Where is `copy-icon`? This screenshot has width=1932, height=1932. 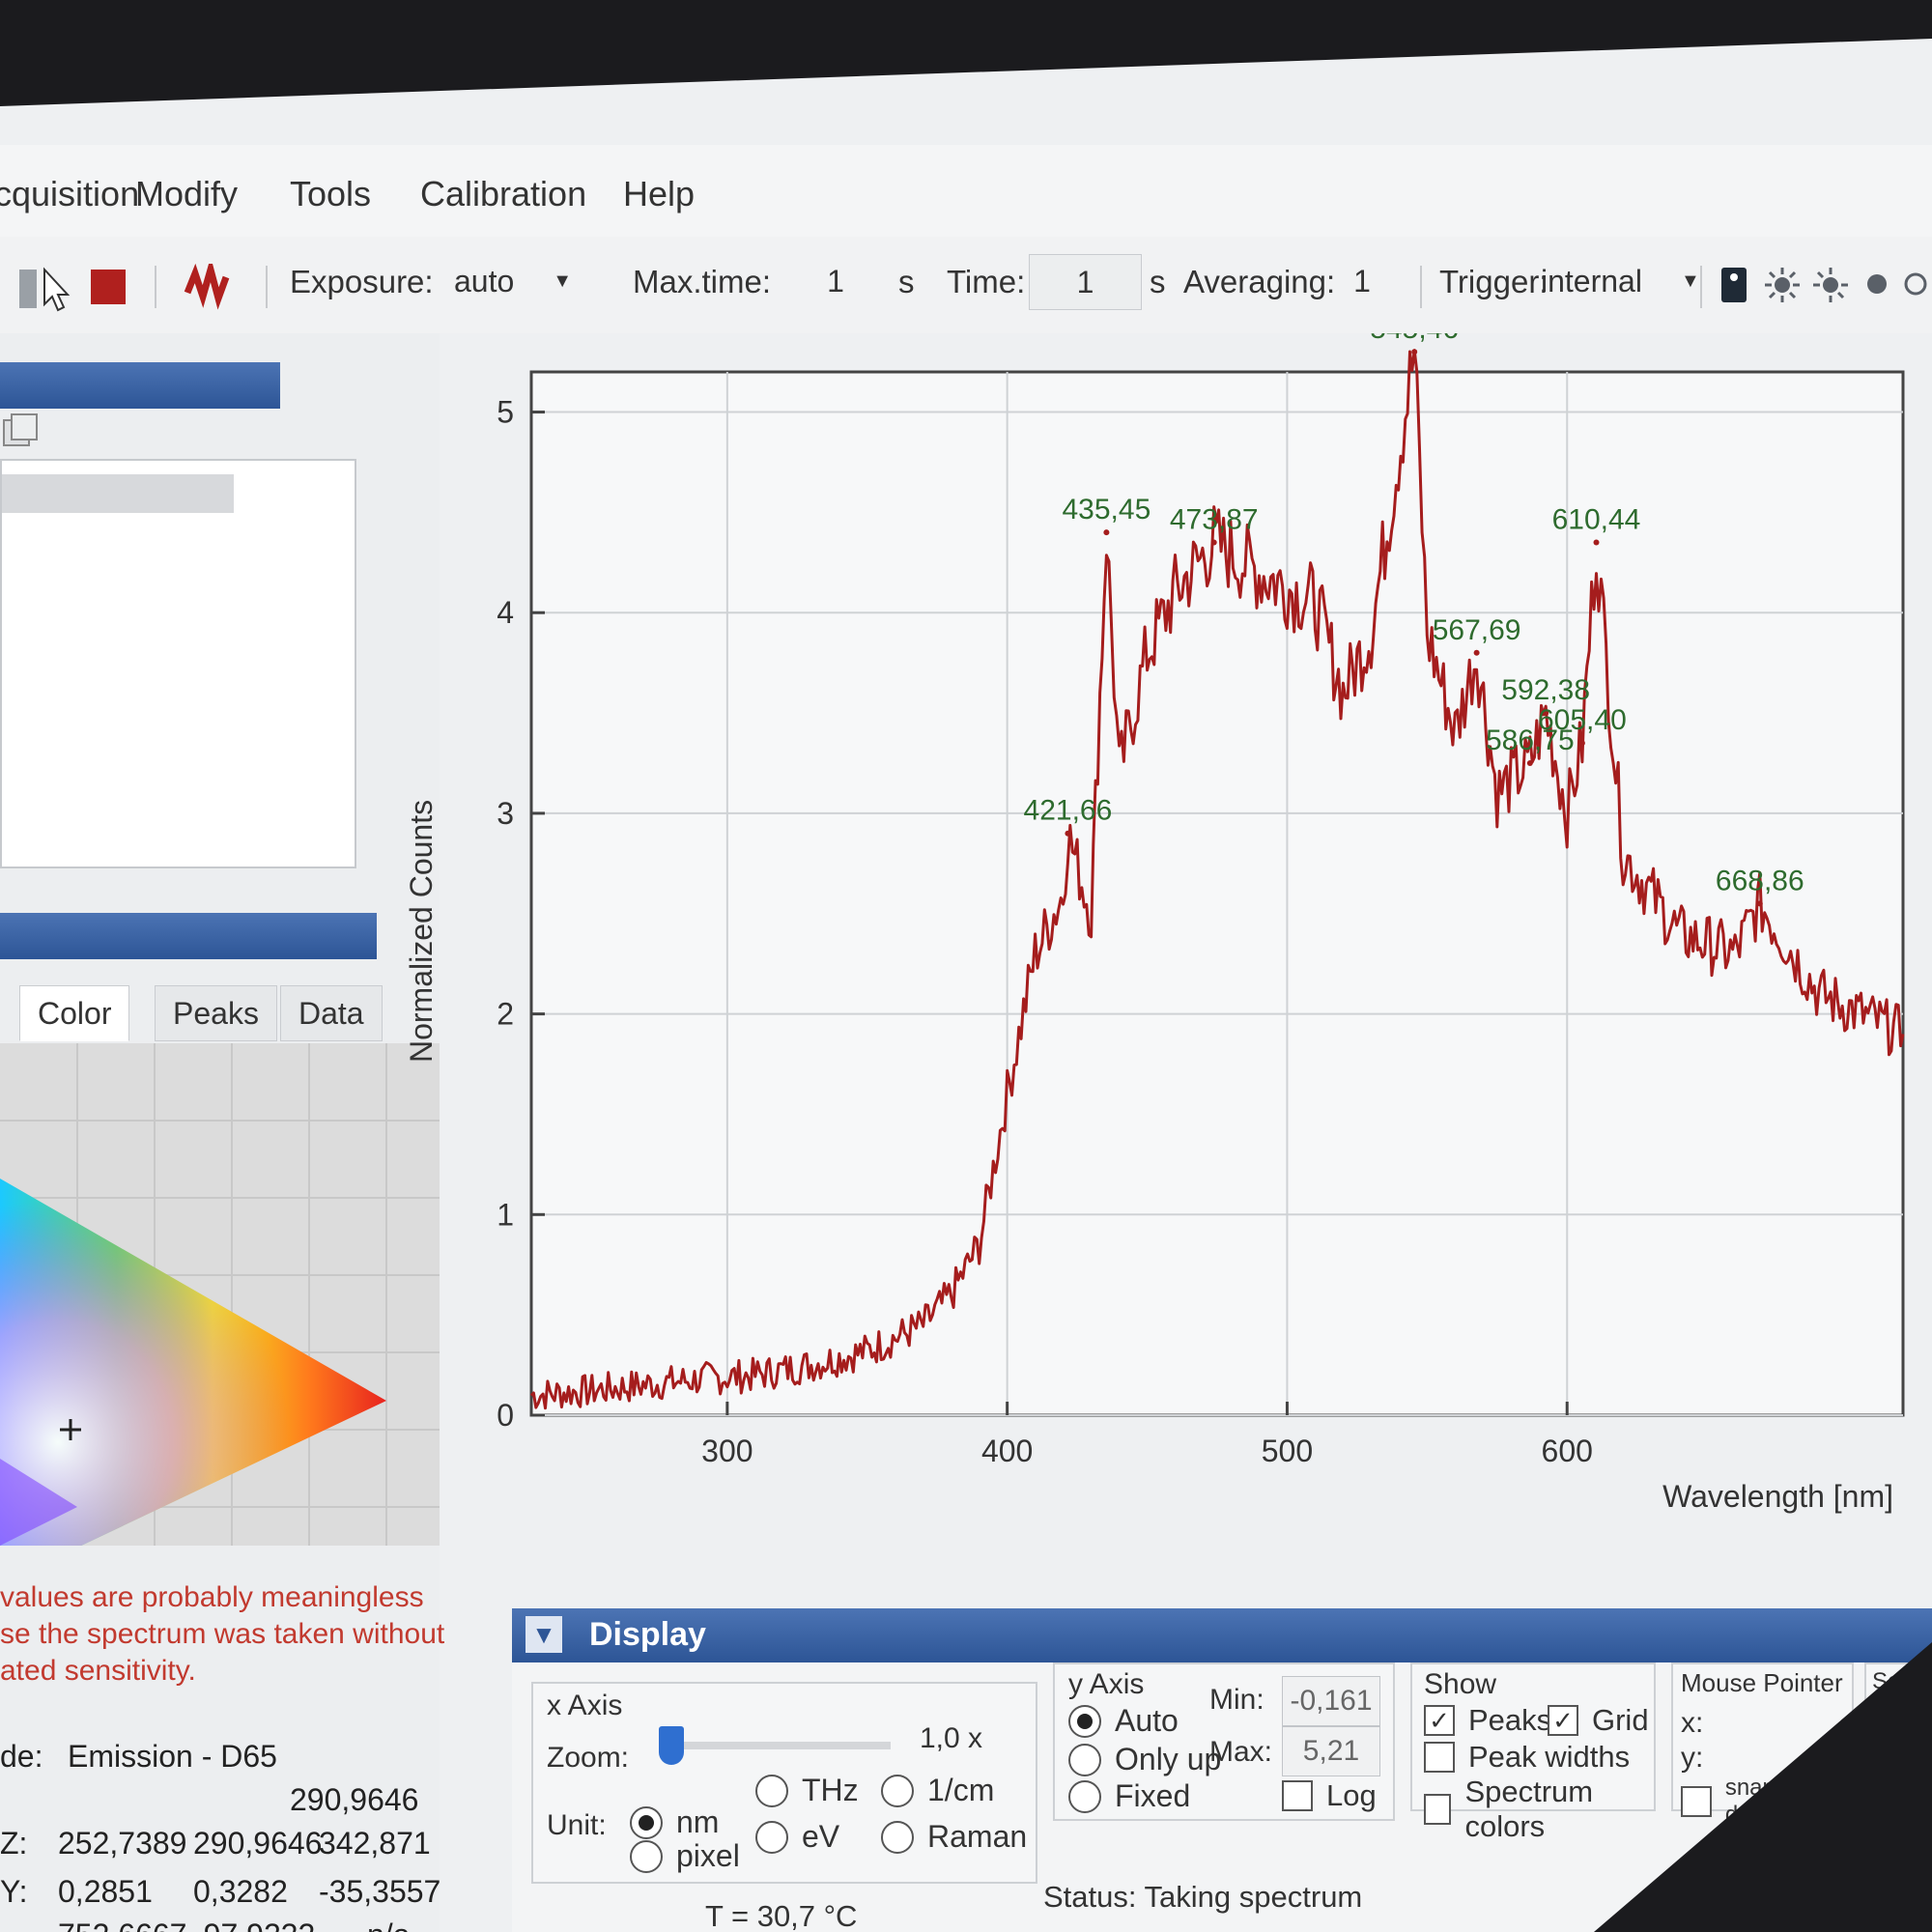 copy-icon is located at coordinates (19, 432).